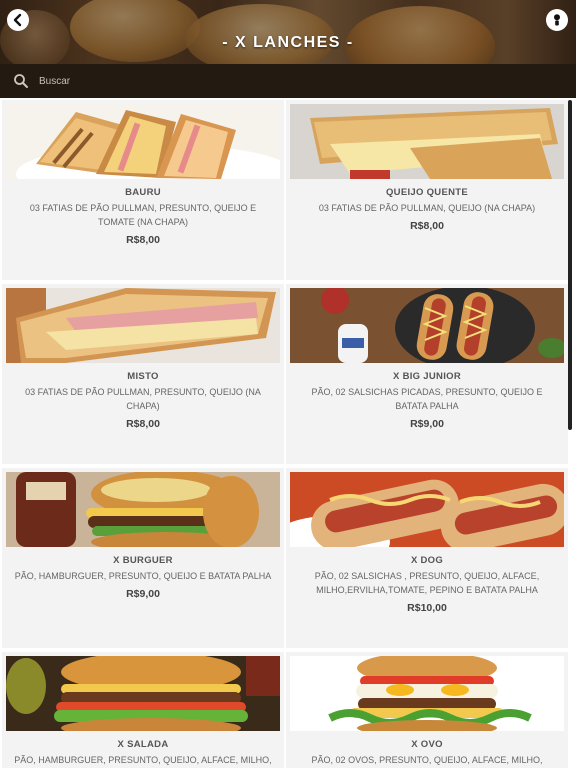 The width and height of the screenshot is (576, 768). Describe the element at coordinates (427, 744) in the screenshot. I see `product-name: X OVO` at that location.